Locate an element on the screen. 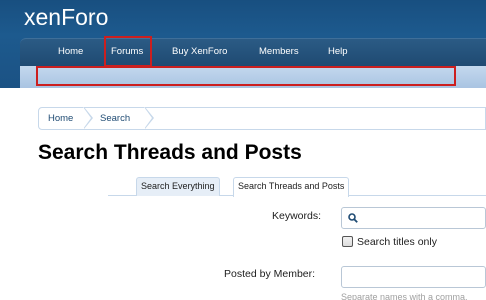 Image resolution: width=486 pixels, height=300 pixels. subnav-highlight-box is located at coordinates (246, 76).